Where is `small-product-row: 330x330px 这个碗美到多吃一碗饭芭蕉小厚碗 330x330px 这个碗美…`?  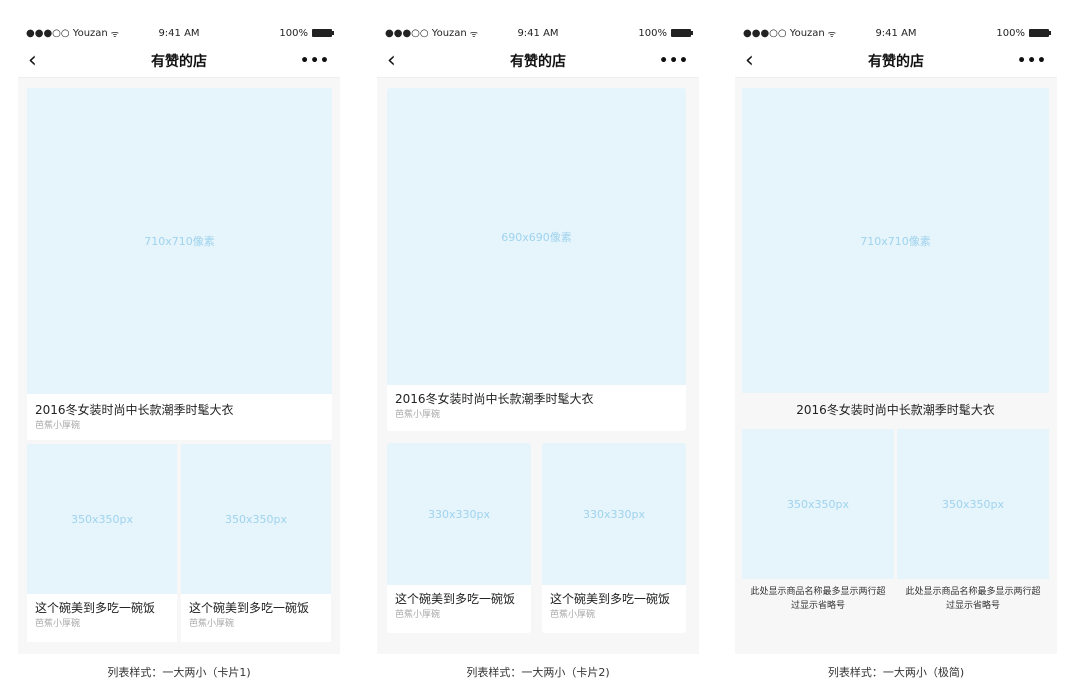
small-product-row: 330x330px 这个碗美到多吃一碗饭芭蕉小厚碗 330x330px 这个碗美… is located at coordinates (536, 538).